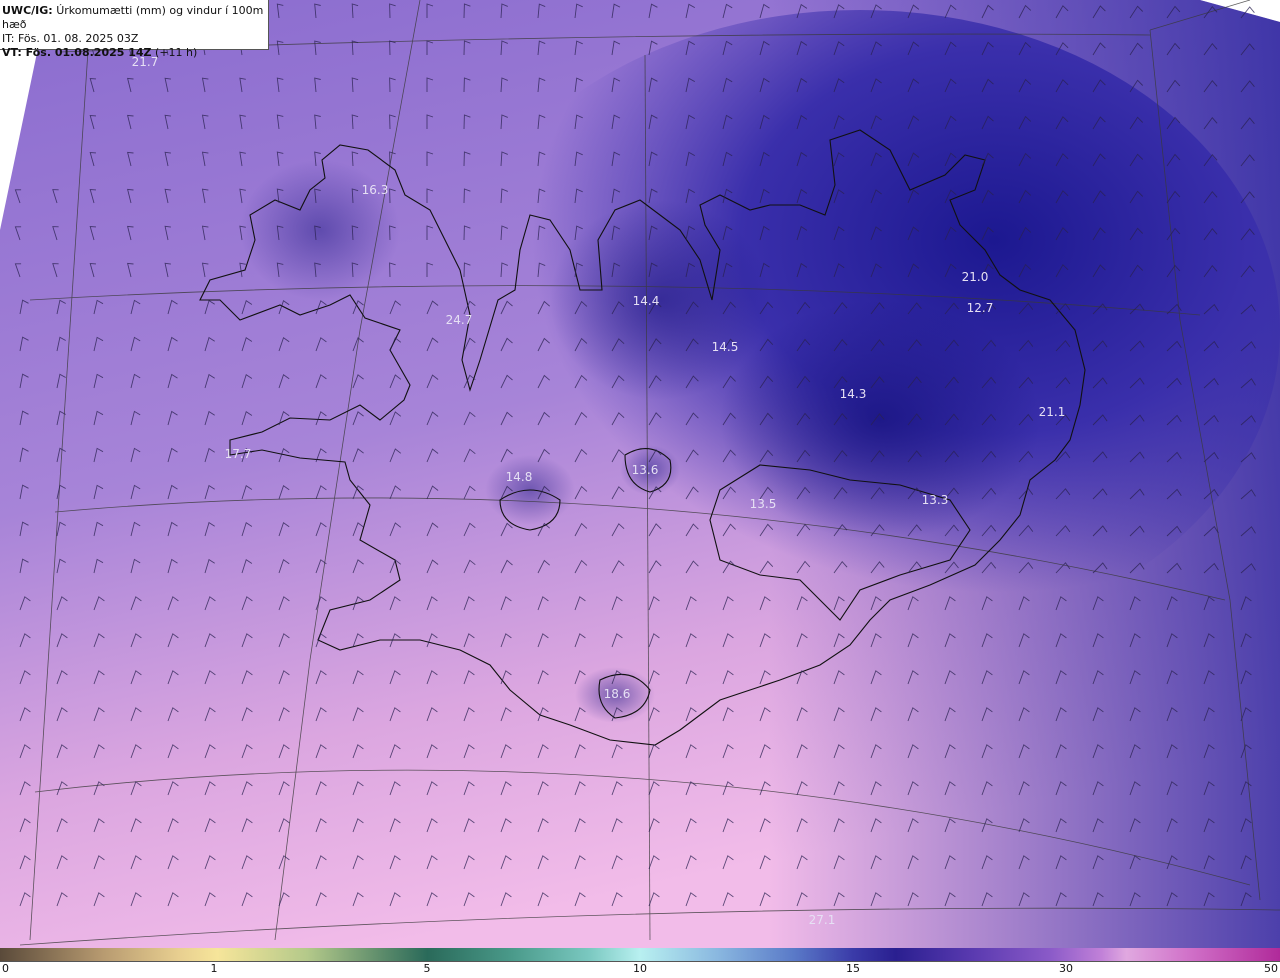 Image resolution: width=1280 pixels, height=978 pixels. What do you see at coordinates (640, 968) in the screenshot?
I see `colorbar-tick: 10` at bounding box center [640, 968].